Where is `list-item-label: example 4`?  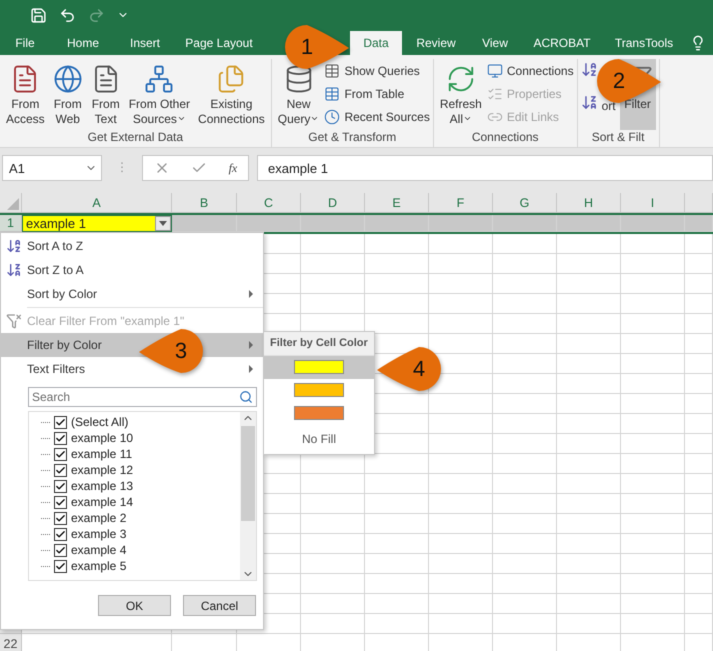
list-item-label: example 4 is located at coordinates (98, 550).